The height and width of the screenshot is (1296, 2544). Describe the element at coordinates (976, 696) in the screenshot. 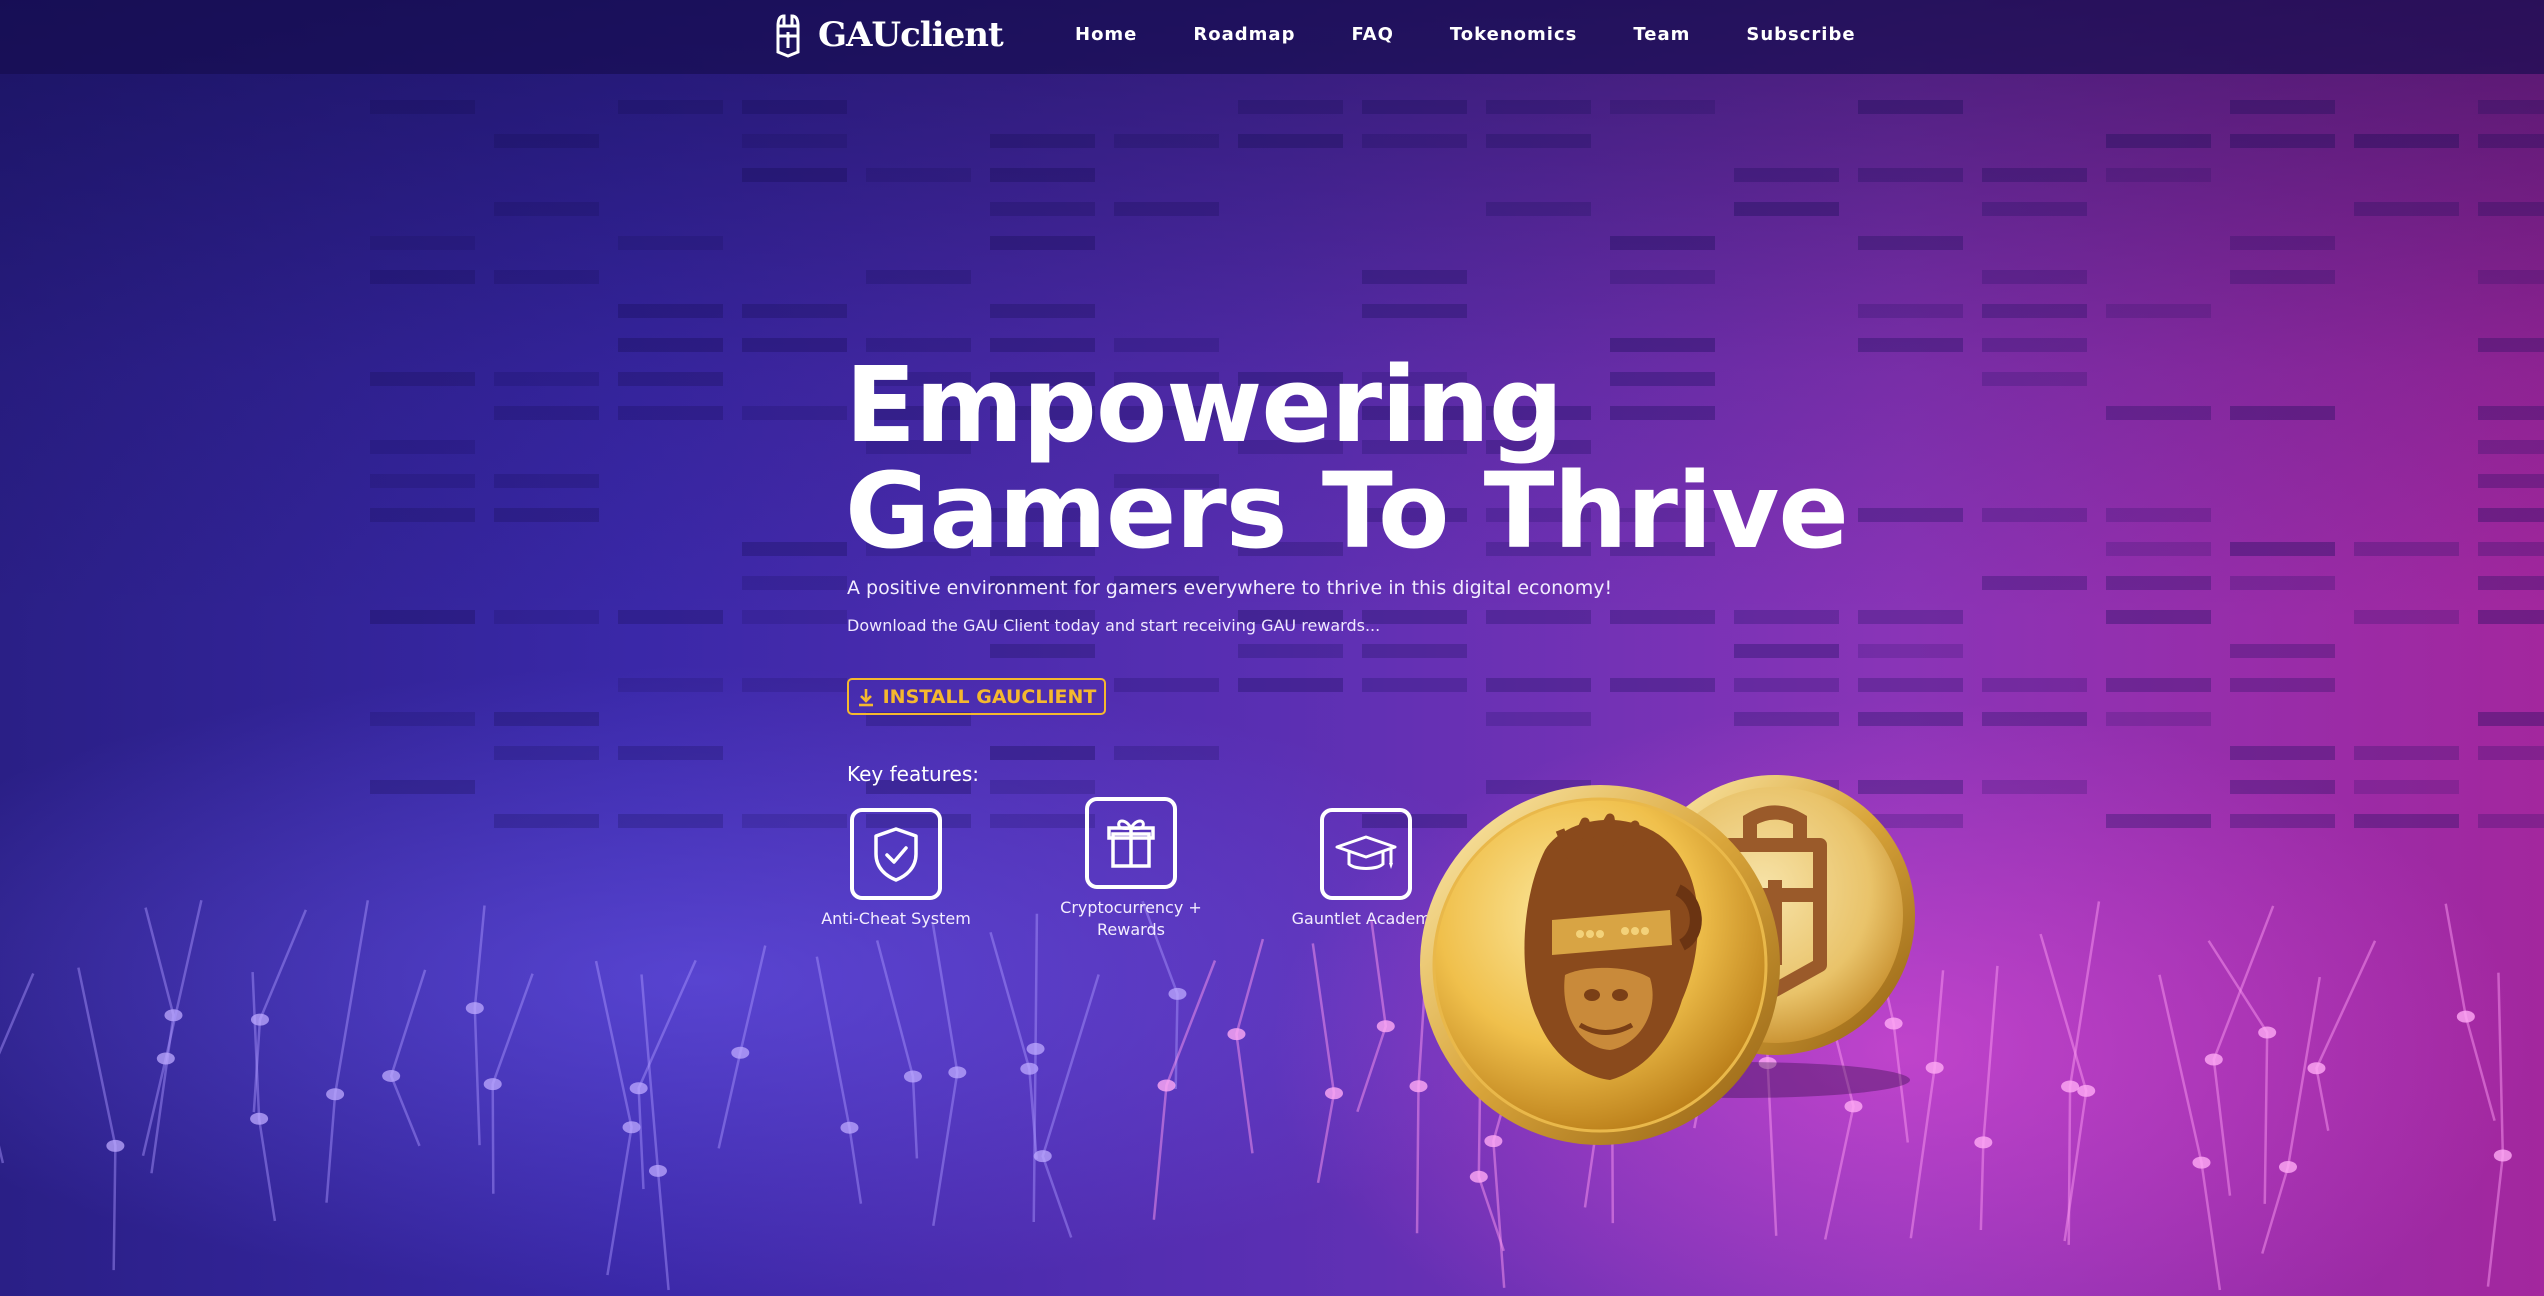

I see `install-gauclient-button: INSTALL GAUCLIENT` at that location.